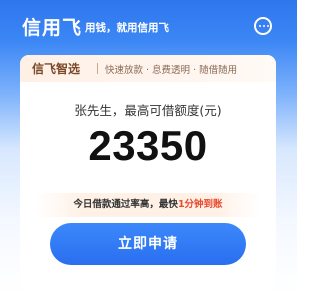 The width and height of the screenshot is (320, 294). What do you see at coordinates (52, 28) in the screenshot?
I see `brand-logo-text: 信用飞` at bounding box center [52, 28].